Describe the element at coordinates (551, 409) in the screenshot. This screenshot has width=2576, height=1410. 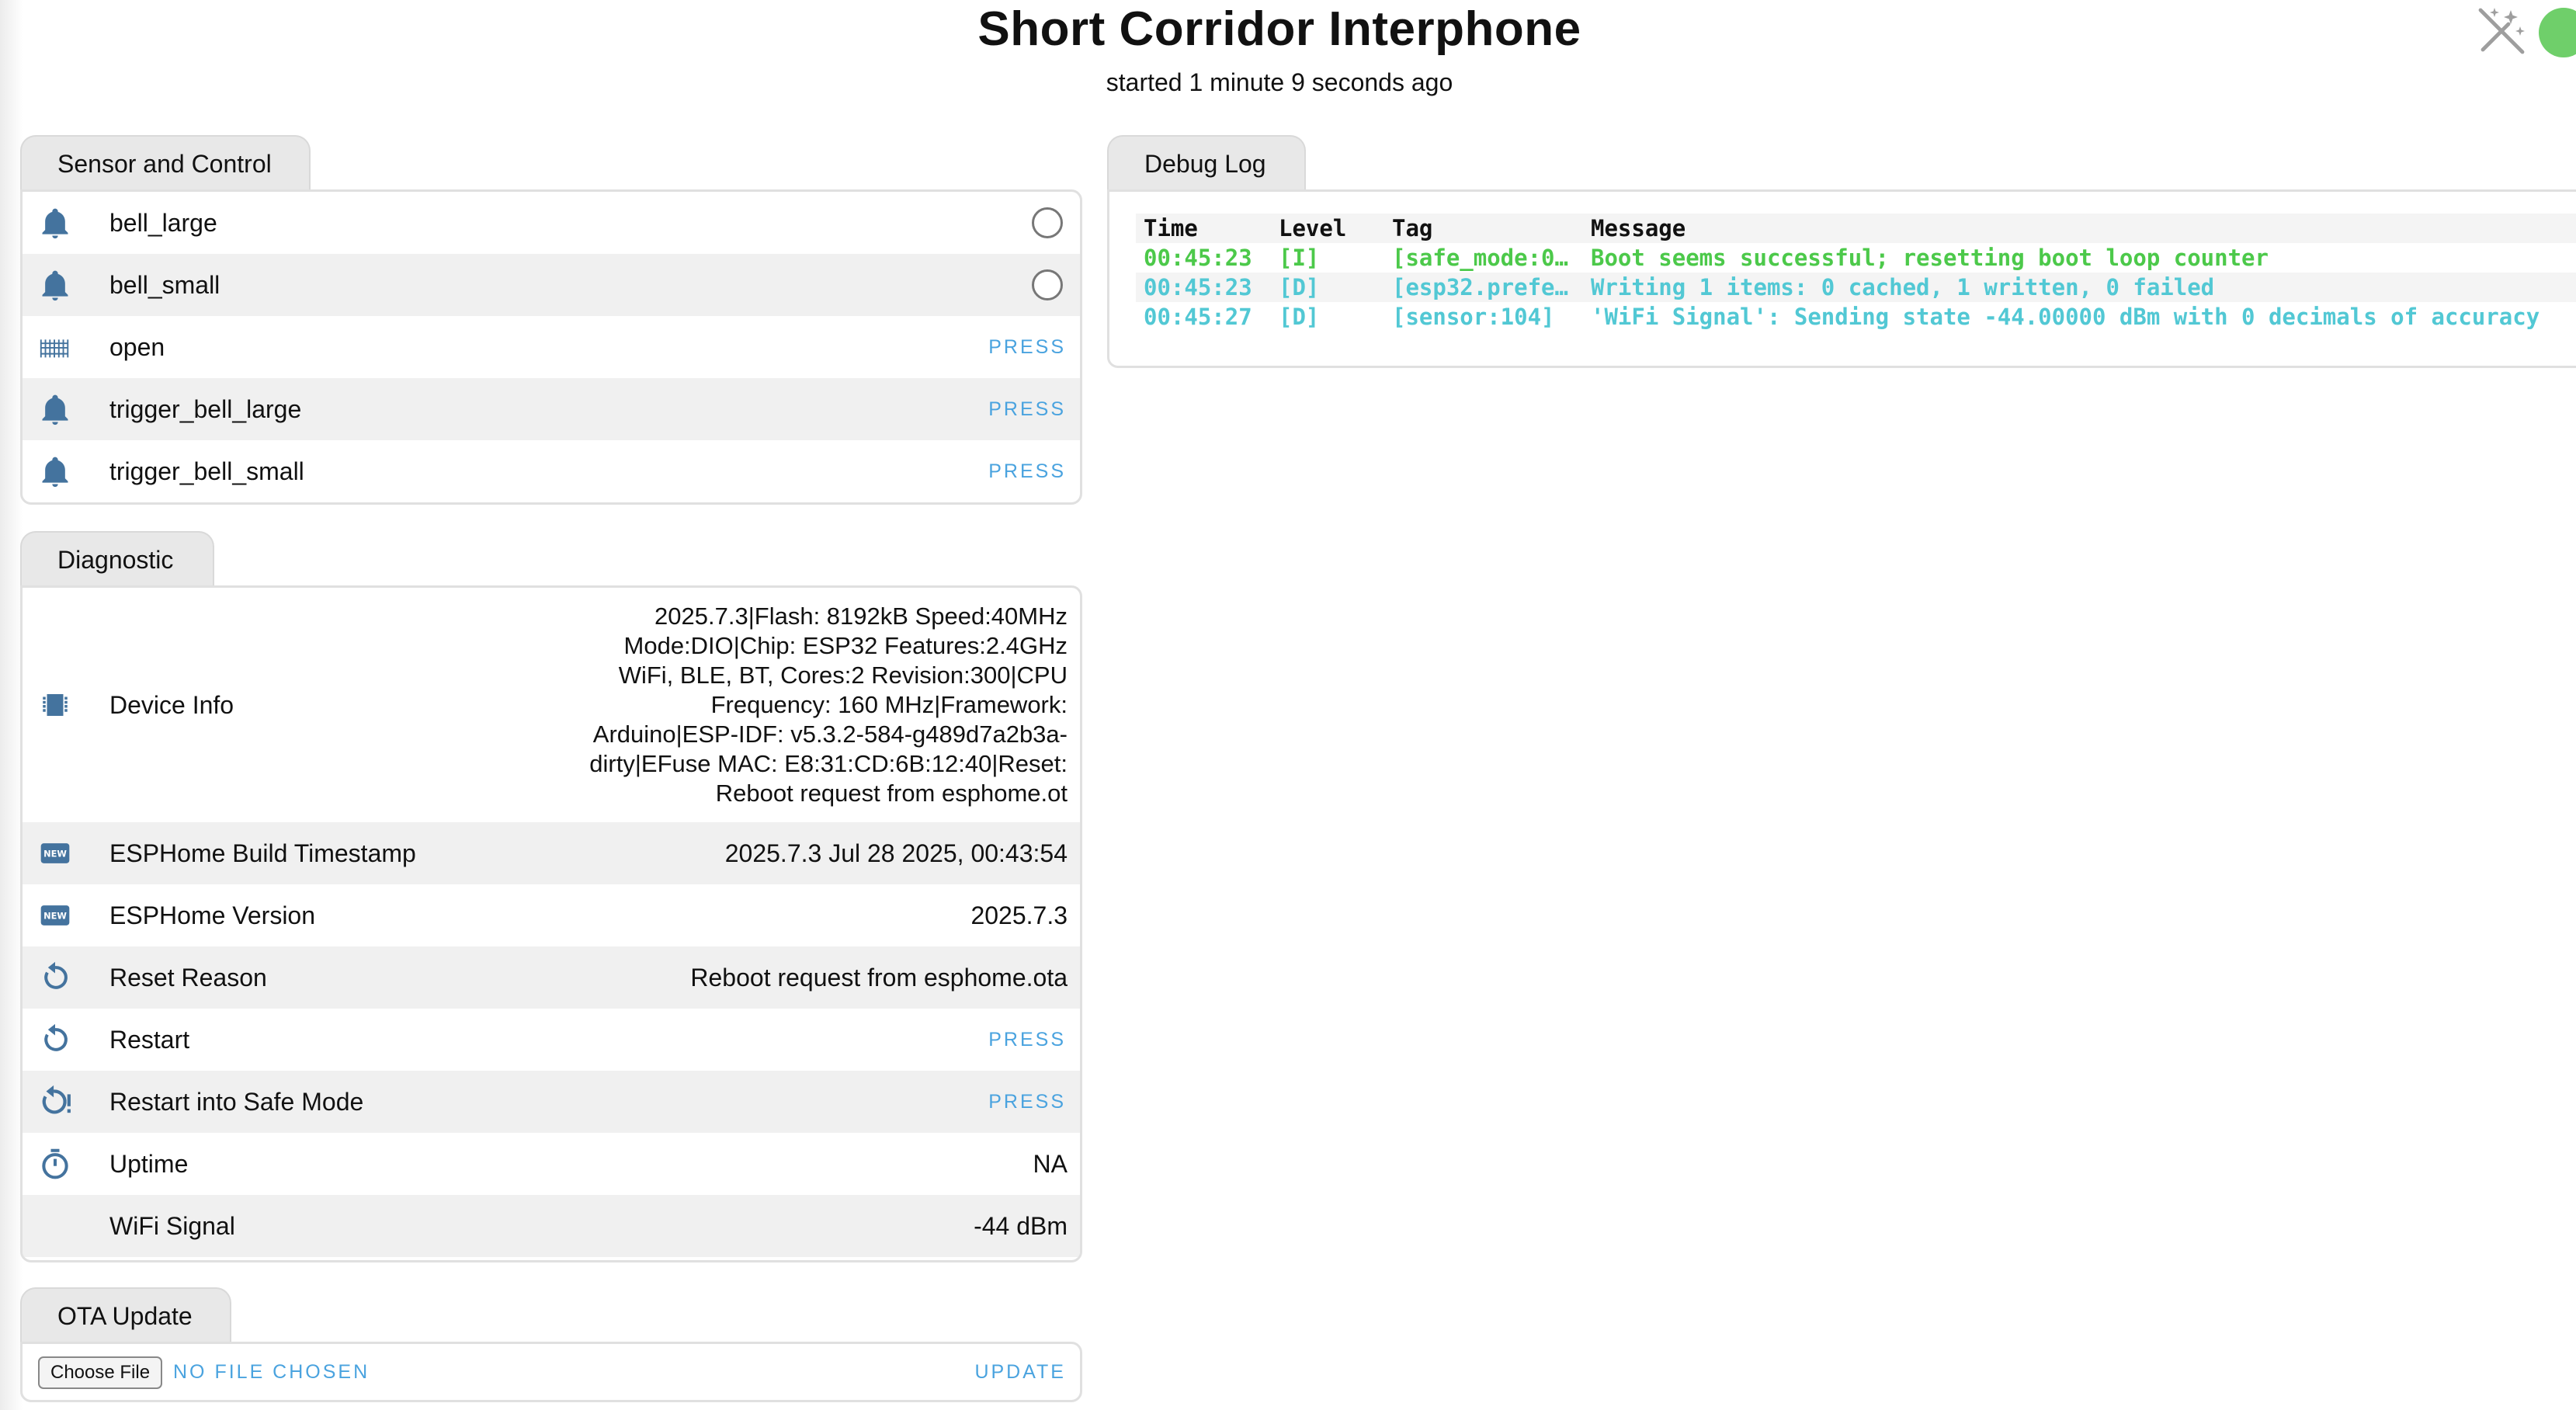
I see `entity-row-trigger-bell-large: trigger_bell_large PRESS` at that location.